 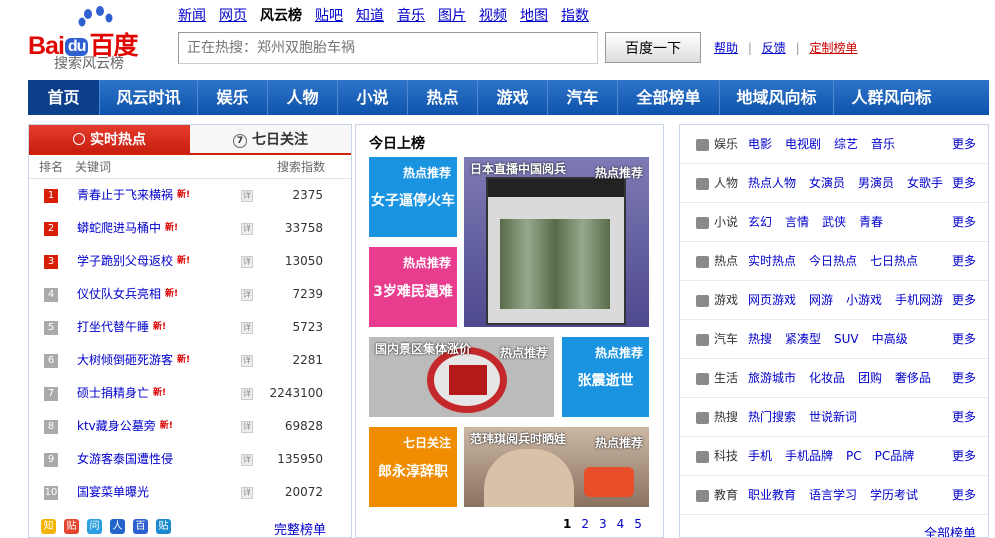 I want to click on nav-news-flash: 风云时讯, so click(x=149, y=97).